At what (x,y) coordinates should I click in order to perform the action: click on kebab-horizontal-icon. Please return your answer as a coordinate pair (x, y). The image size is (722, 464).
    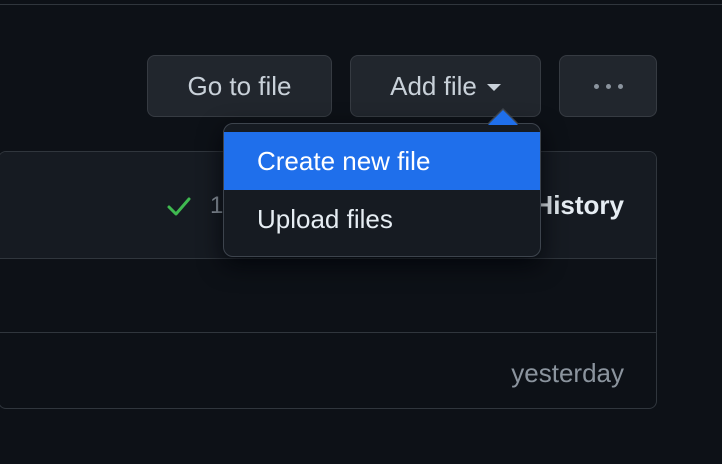
    Looking at the image, I should click on (608, 86).